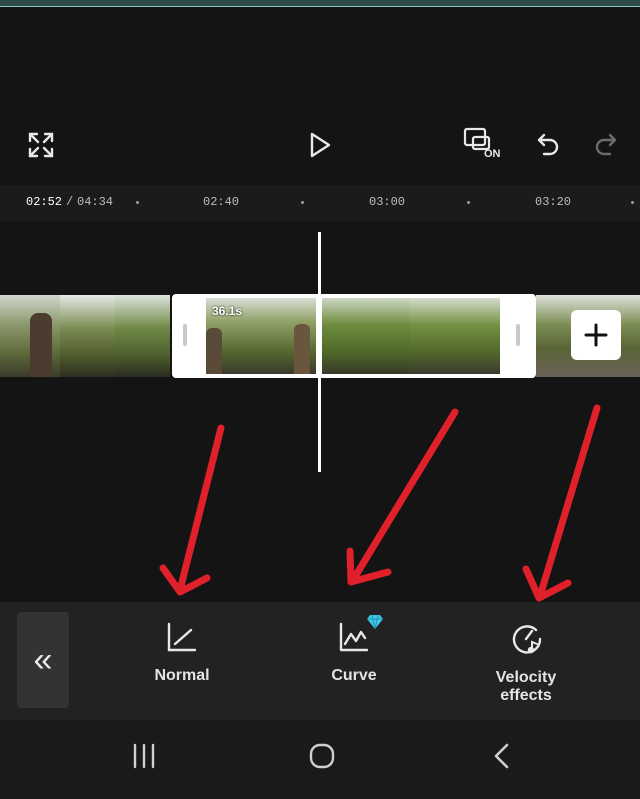  I want to click on premium-diamond-icon, so click(375, 622).